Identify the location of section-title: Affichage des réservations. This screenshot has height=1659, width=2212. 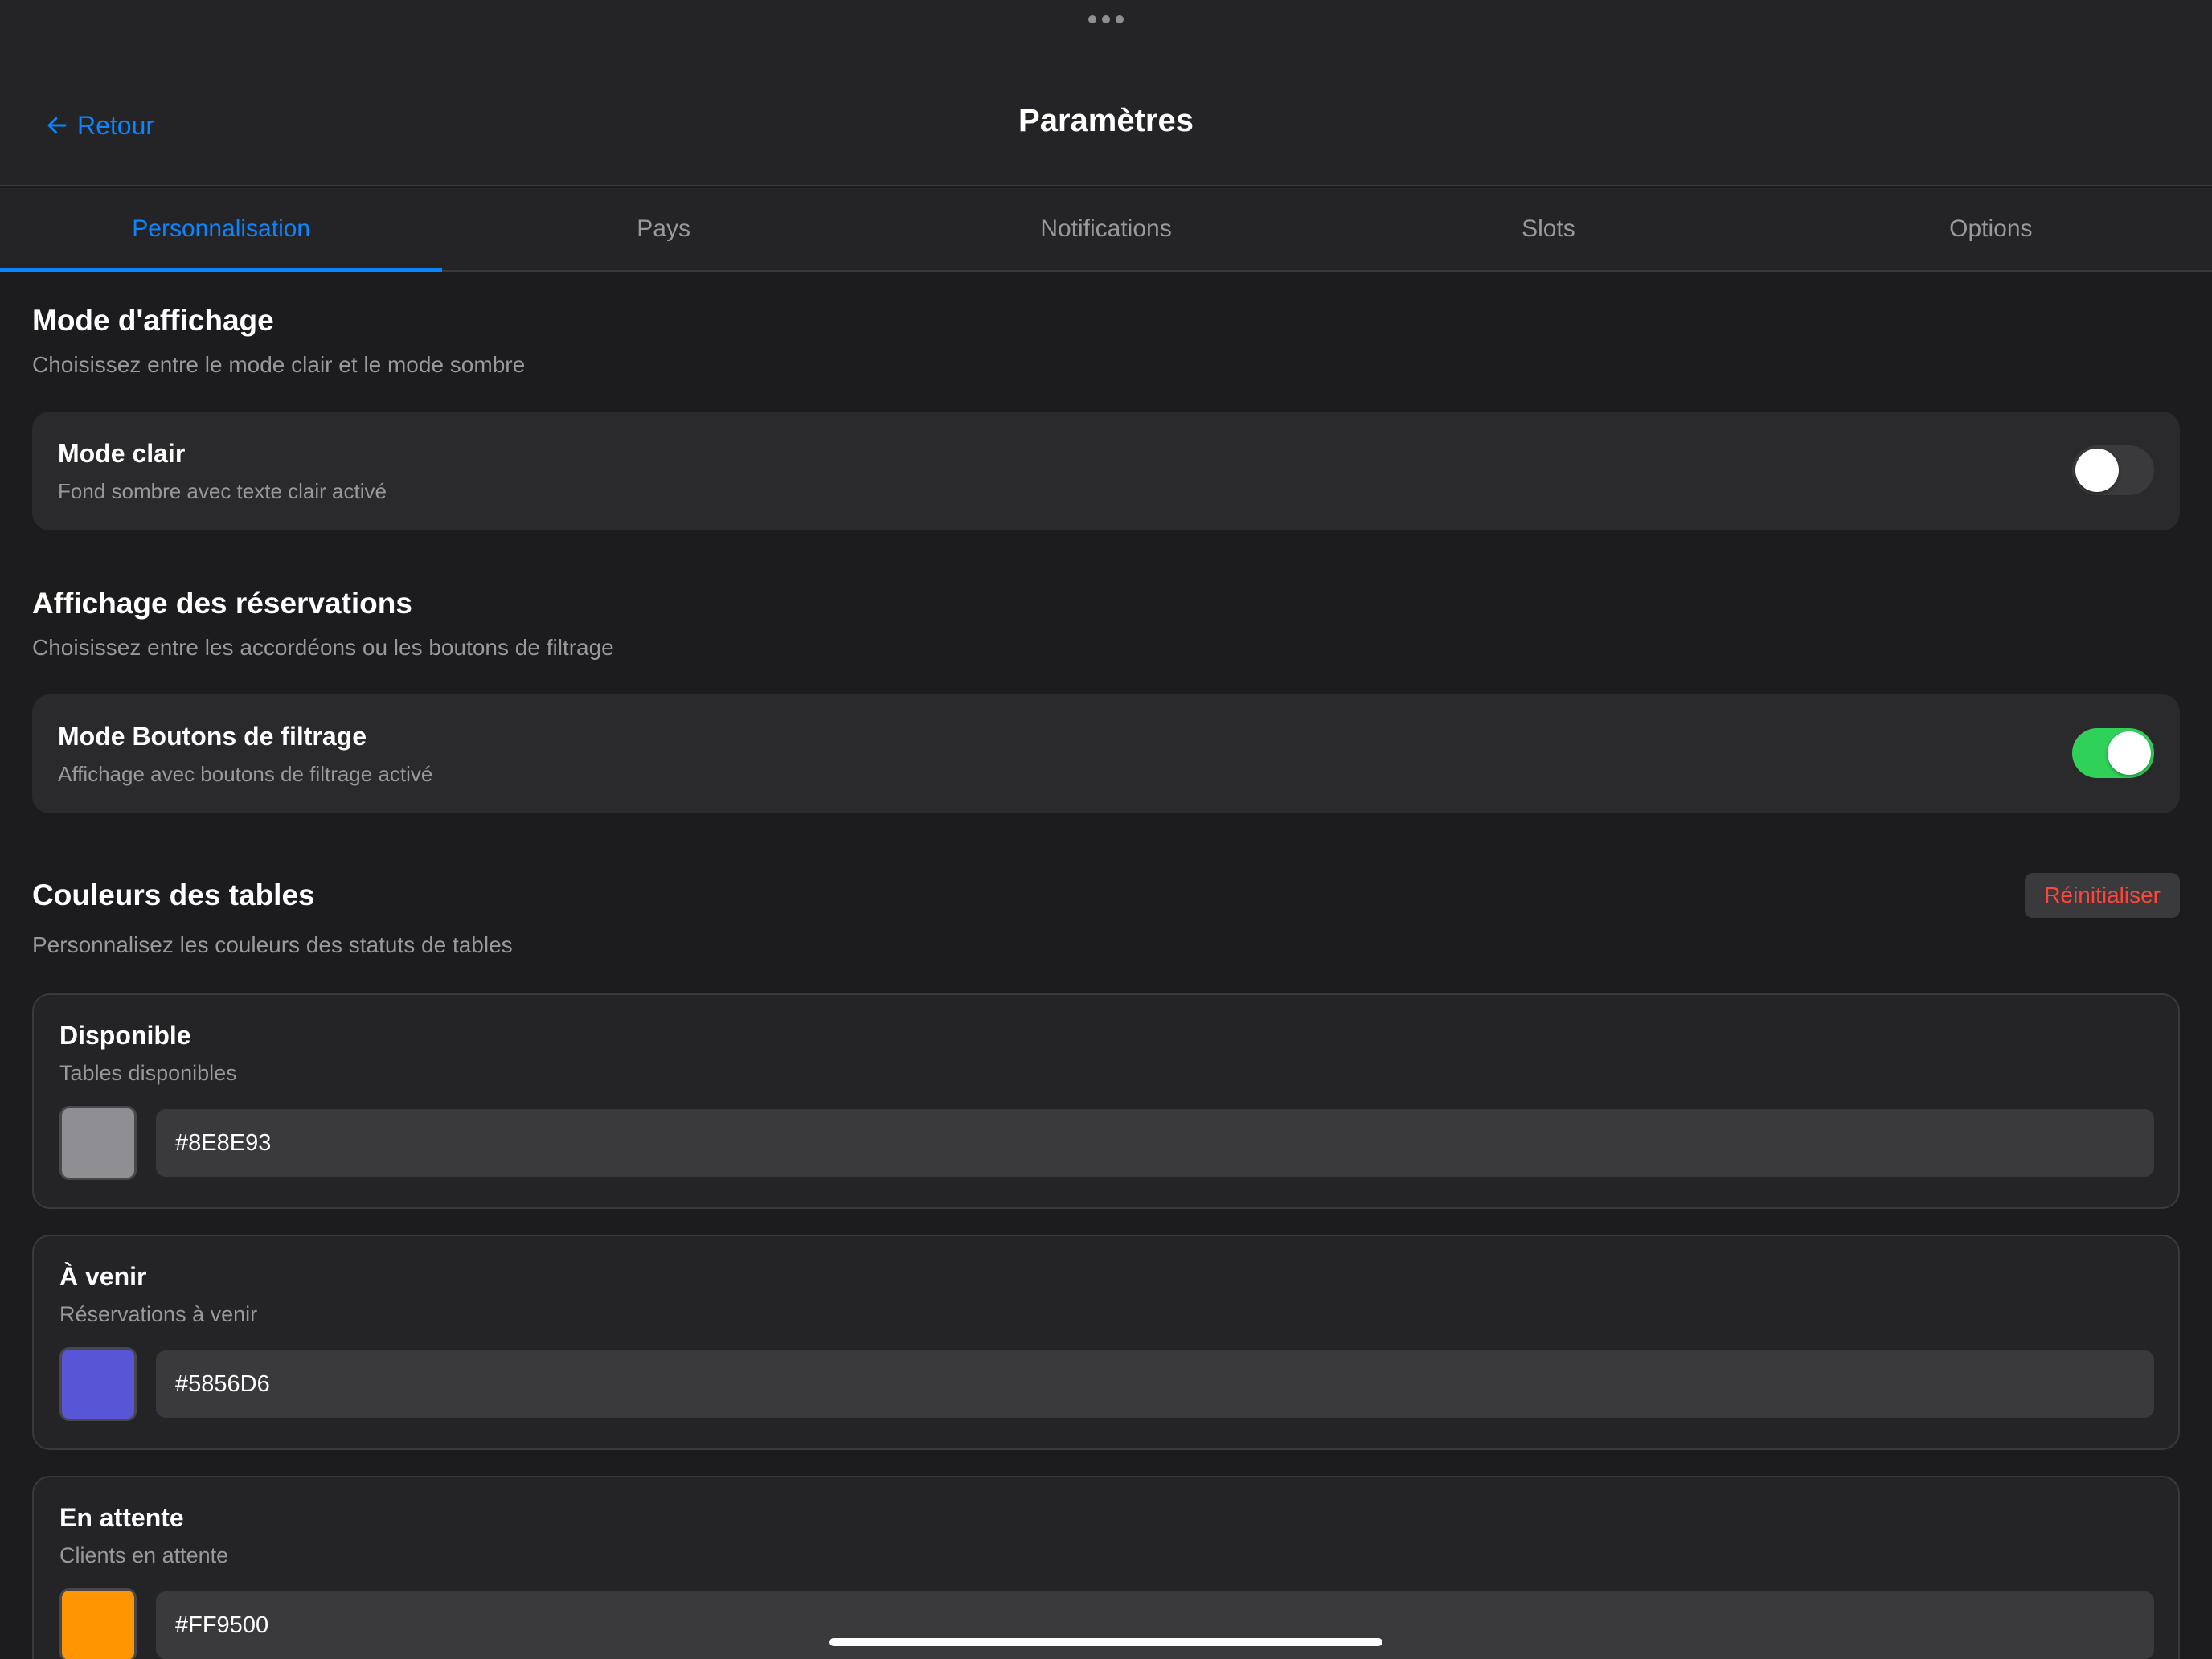
(222, 603).